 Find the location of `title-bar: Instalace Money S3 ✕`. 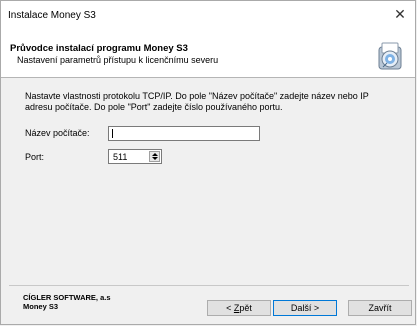

title-bar: Instalace Money S3 ✕ is located at coordinates (208, 15).